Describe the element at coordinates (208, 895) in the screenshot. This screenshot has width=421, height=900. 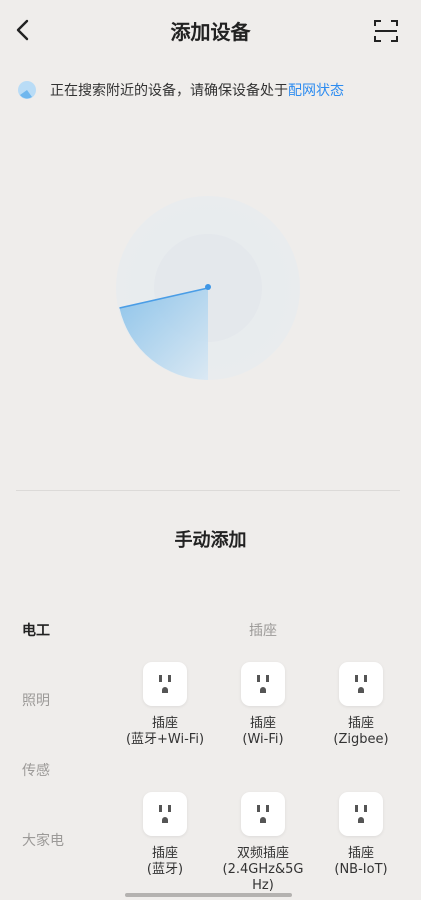
I see `home-indicator` at that location.